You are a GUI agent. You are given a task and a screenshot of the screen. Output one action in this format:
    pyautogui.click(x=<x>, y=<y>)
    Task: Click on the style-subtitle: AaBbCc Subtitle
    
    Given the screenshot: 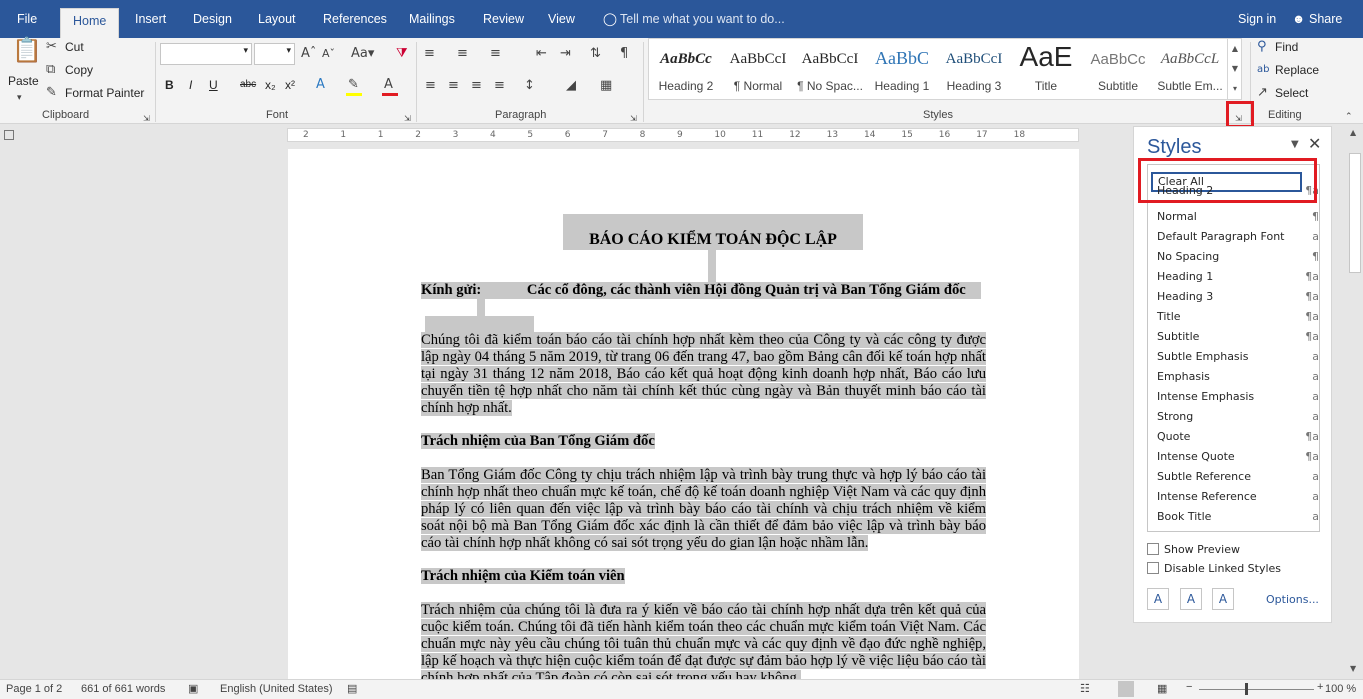 What is the action you would take?
    pyautogui.click(x=1118, y=70)
    